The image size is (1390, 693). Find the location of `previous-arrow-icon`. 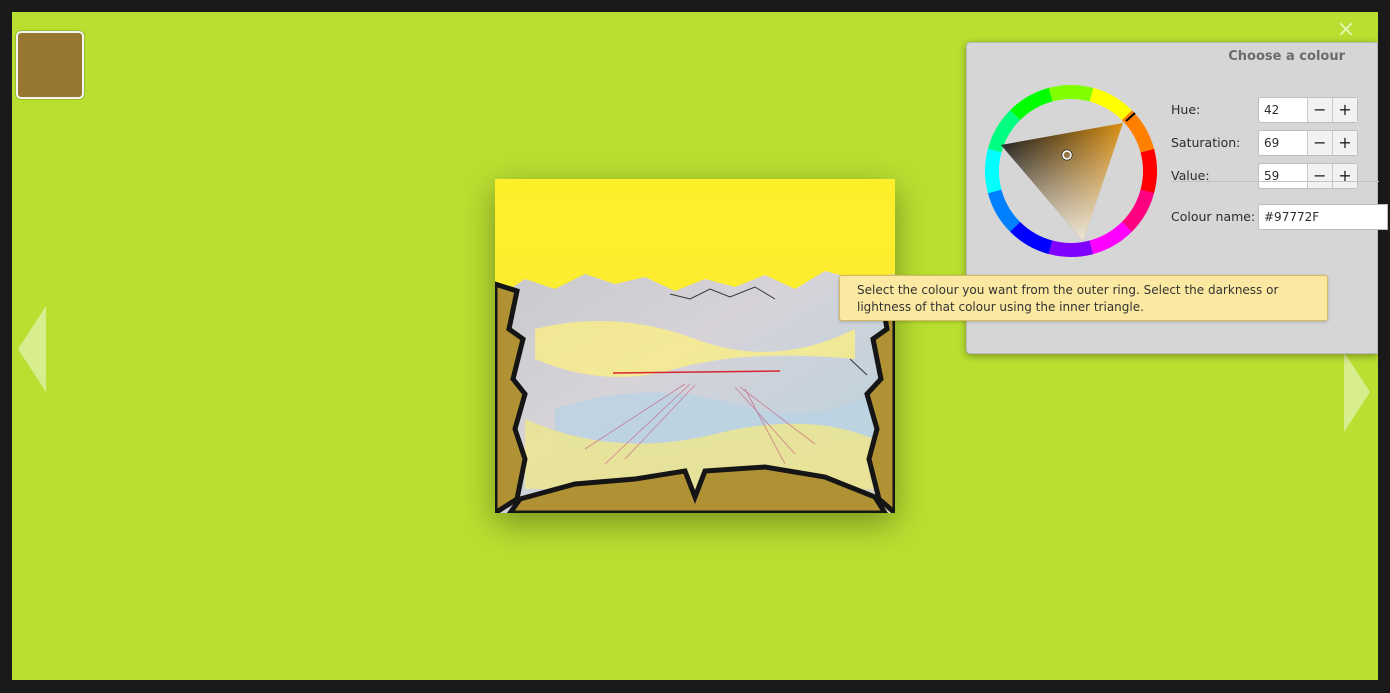

previous-arrow-icon is located at coordinates (32, 349).